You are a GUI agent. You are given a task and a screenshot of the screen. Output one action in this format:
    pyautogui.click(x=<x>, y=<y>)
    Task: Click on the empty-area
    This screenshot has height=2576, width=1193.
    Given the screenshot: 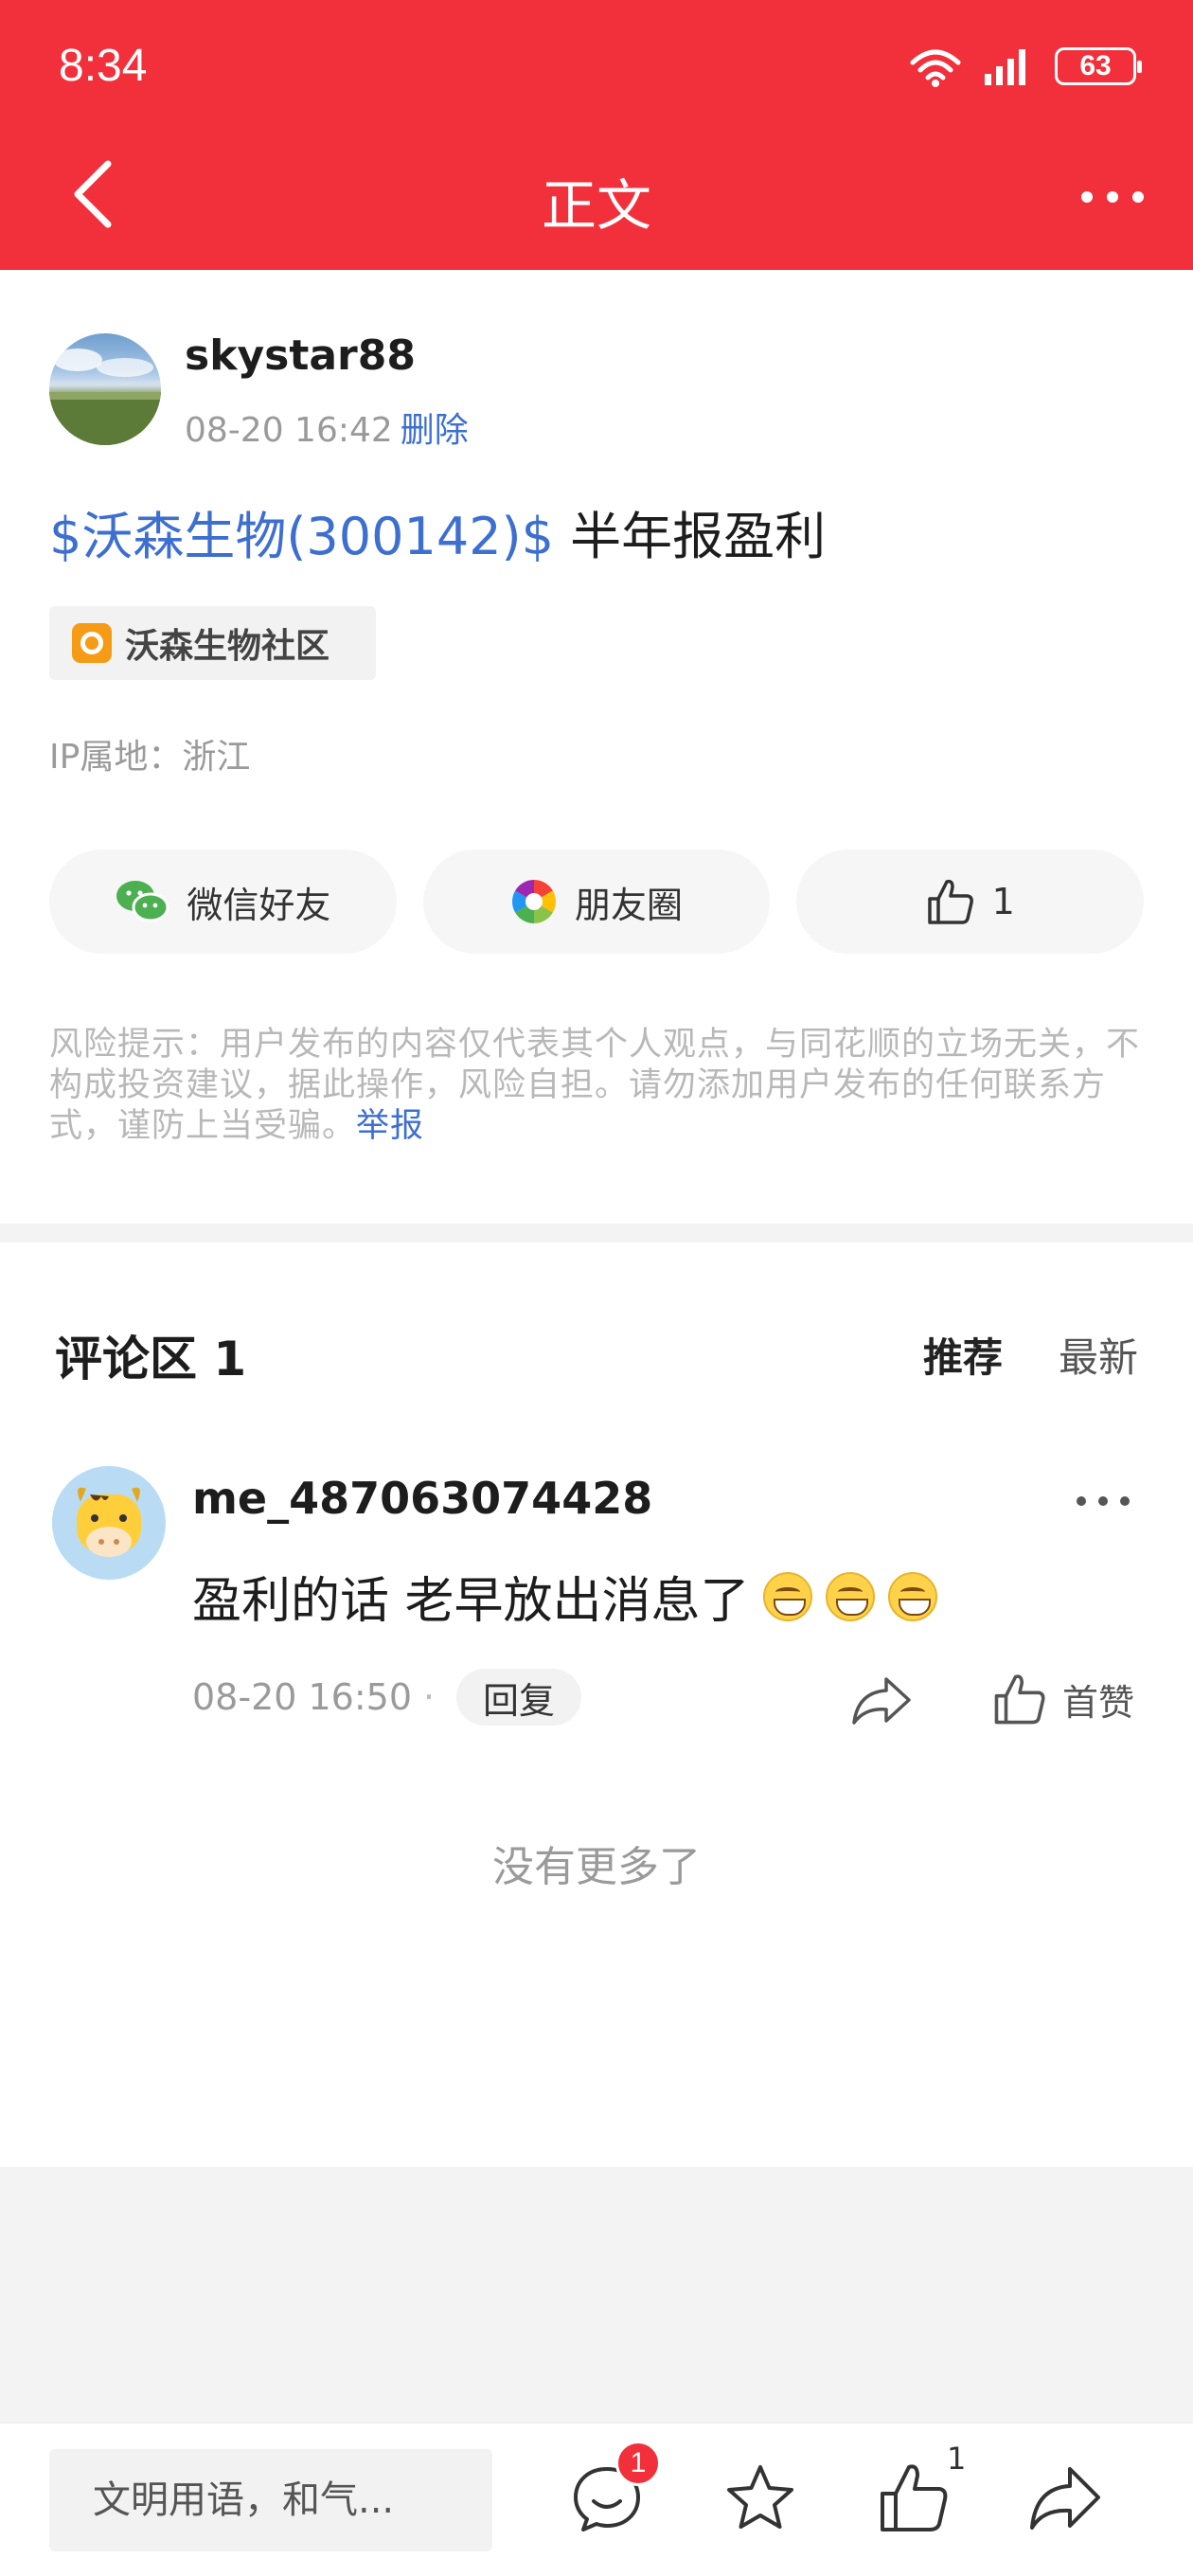 What is the action you would take?
    pyautogui.click(x=596, y=2295)
    